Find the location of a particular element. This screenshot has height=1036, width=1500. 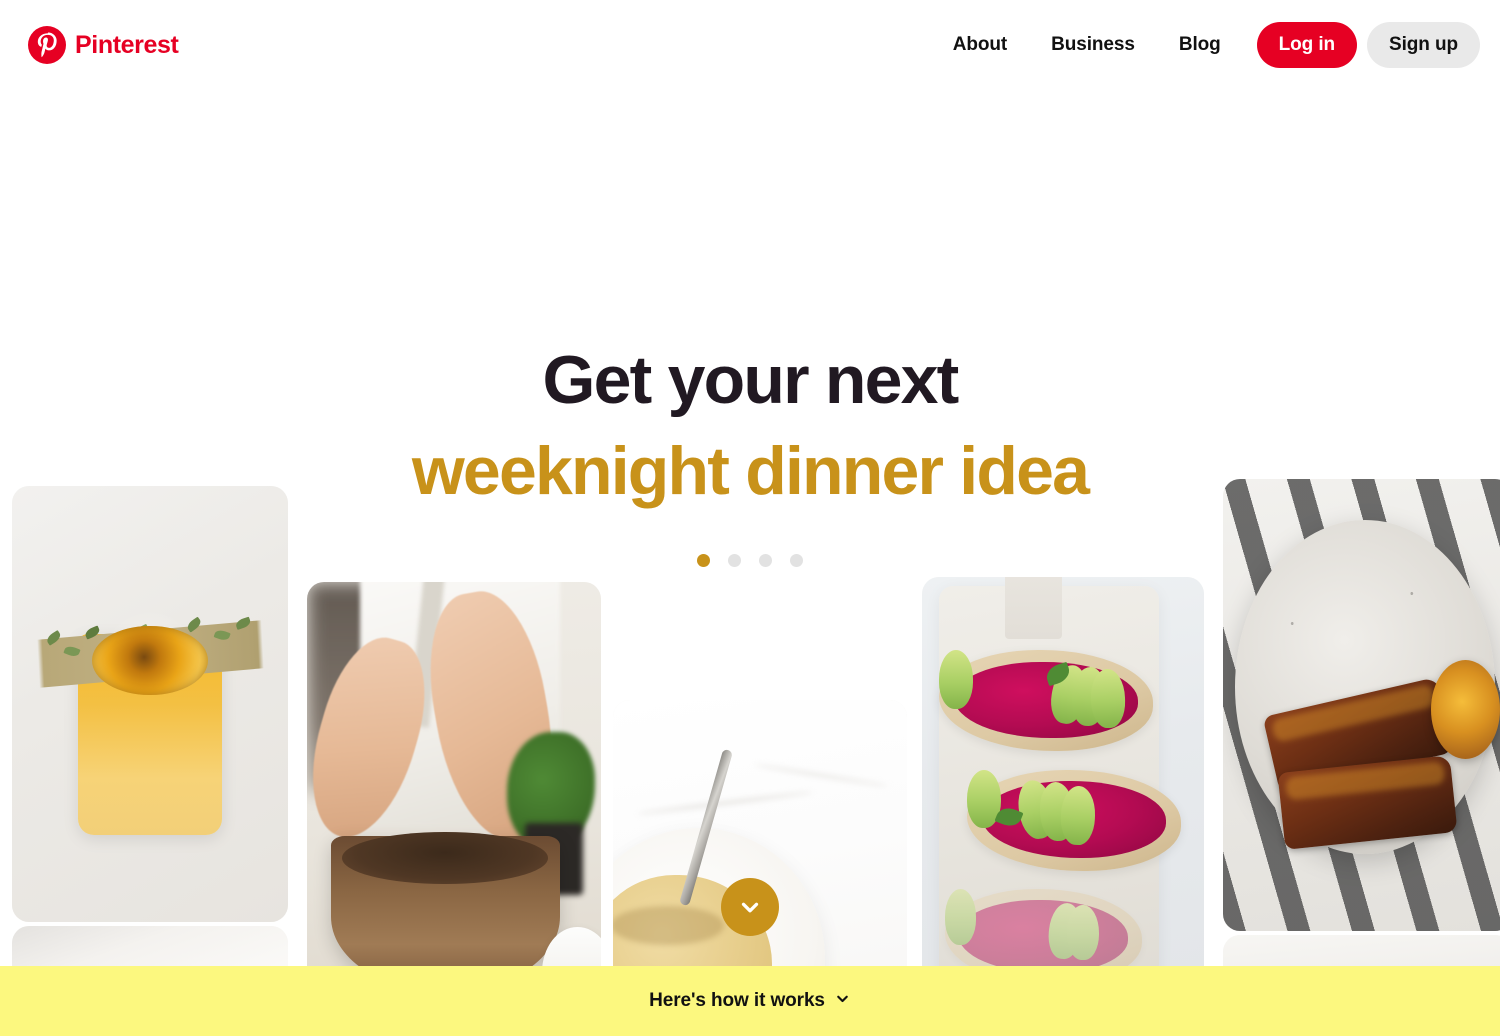

gallery-image-spiced-chicken is located at coordinates (1361, 705).